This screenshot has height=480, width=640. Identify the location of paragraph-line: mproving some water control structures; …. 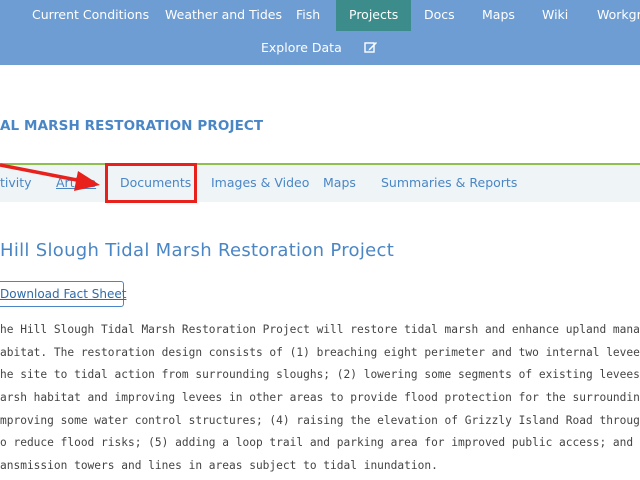
(320, 420).